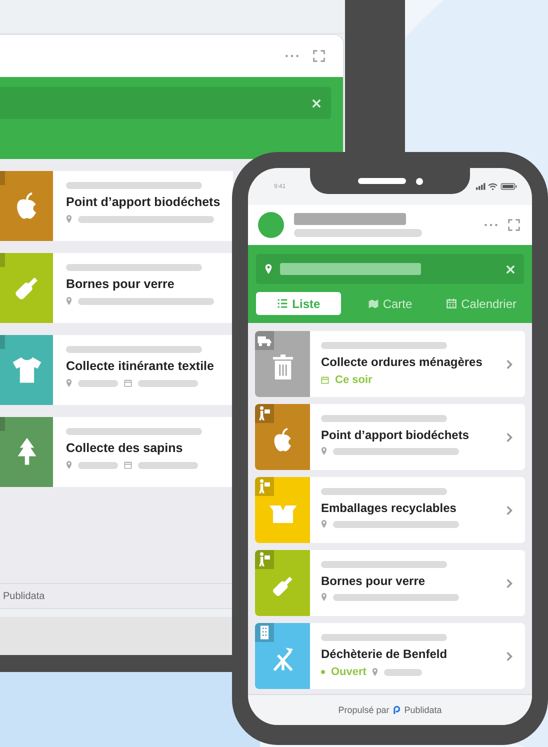 This screenshot has height=747, width=548. Describe the element at coordinates (384, 654) in the screenshot. I see `item-title: Déchèterie de Benfeld` at that location.